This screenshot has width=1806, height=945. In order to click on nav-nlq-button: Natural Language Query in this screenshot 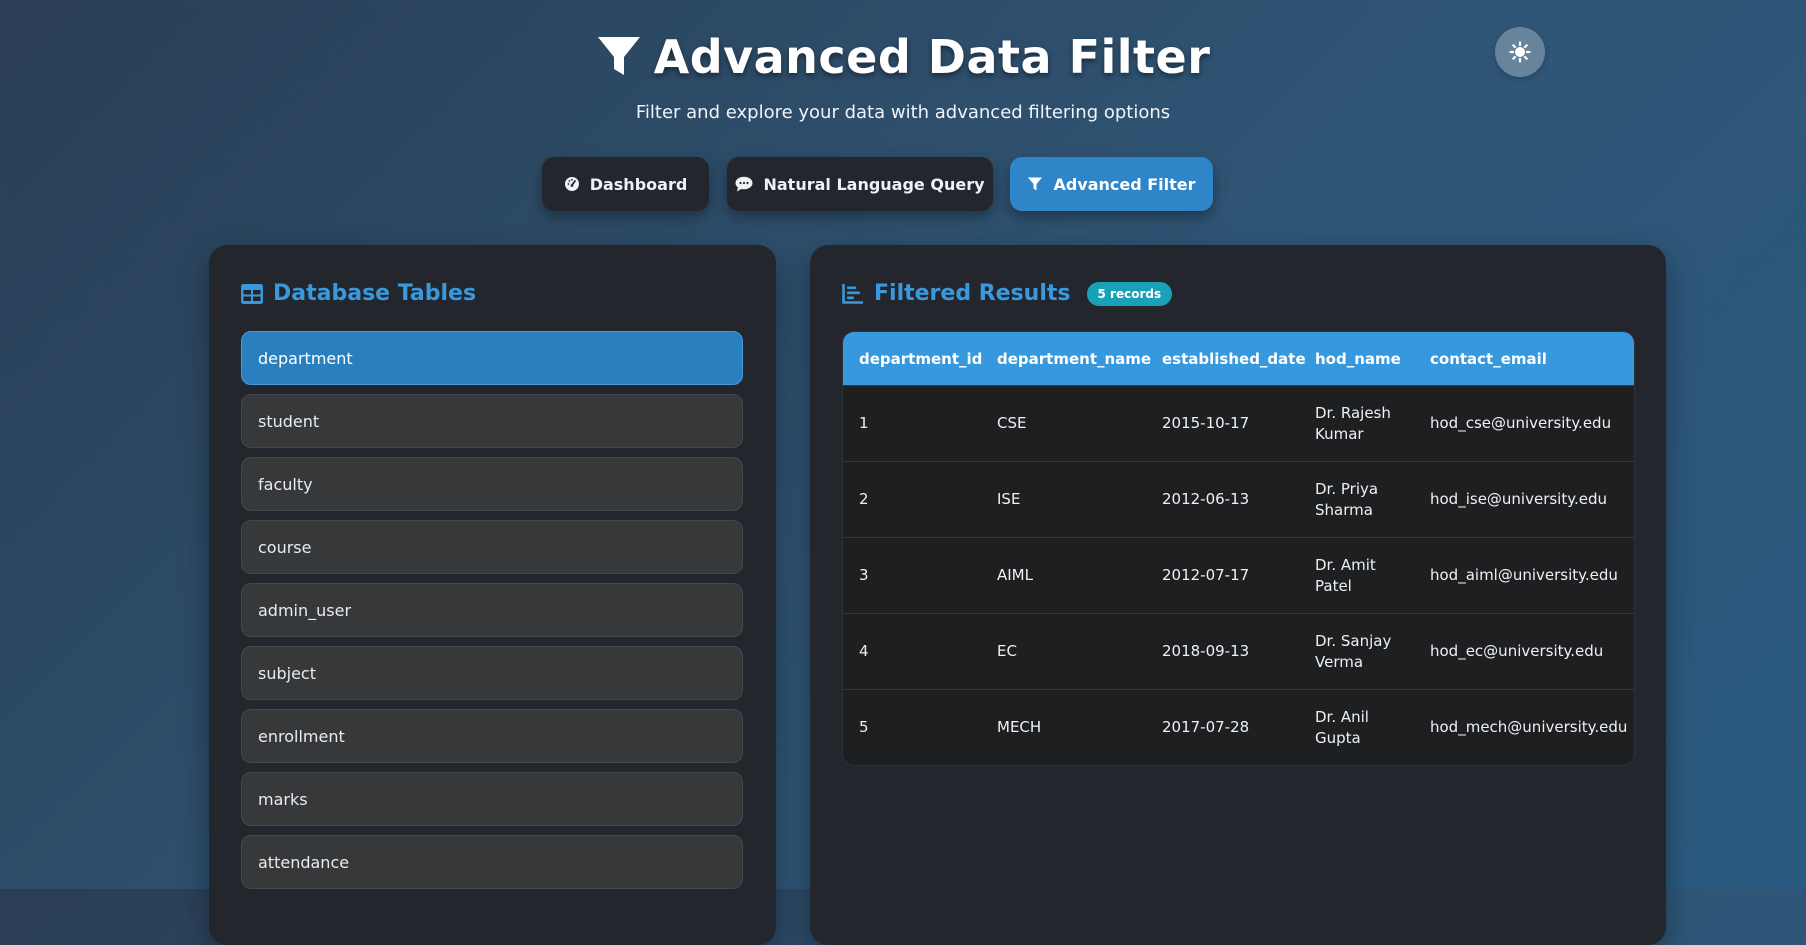, I will do `click(860, 184)`.